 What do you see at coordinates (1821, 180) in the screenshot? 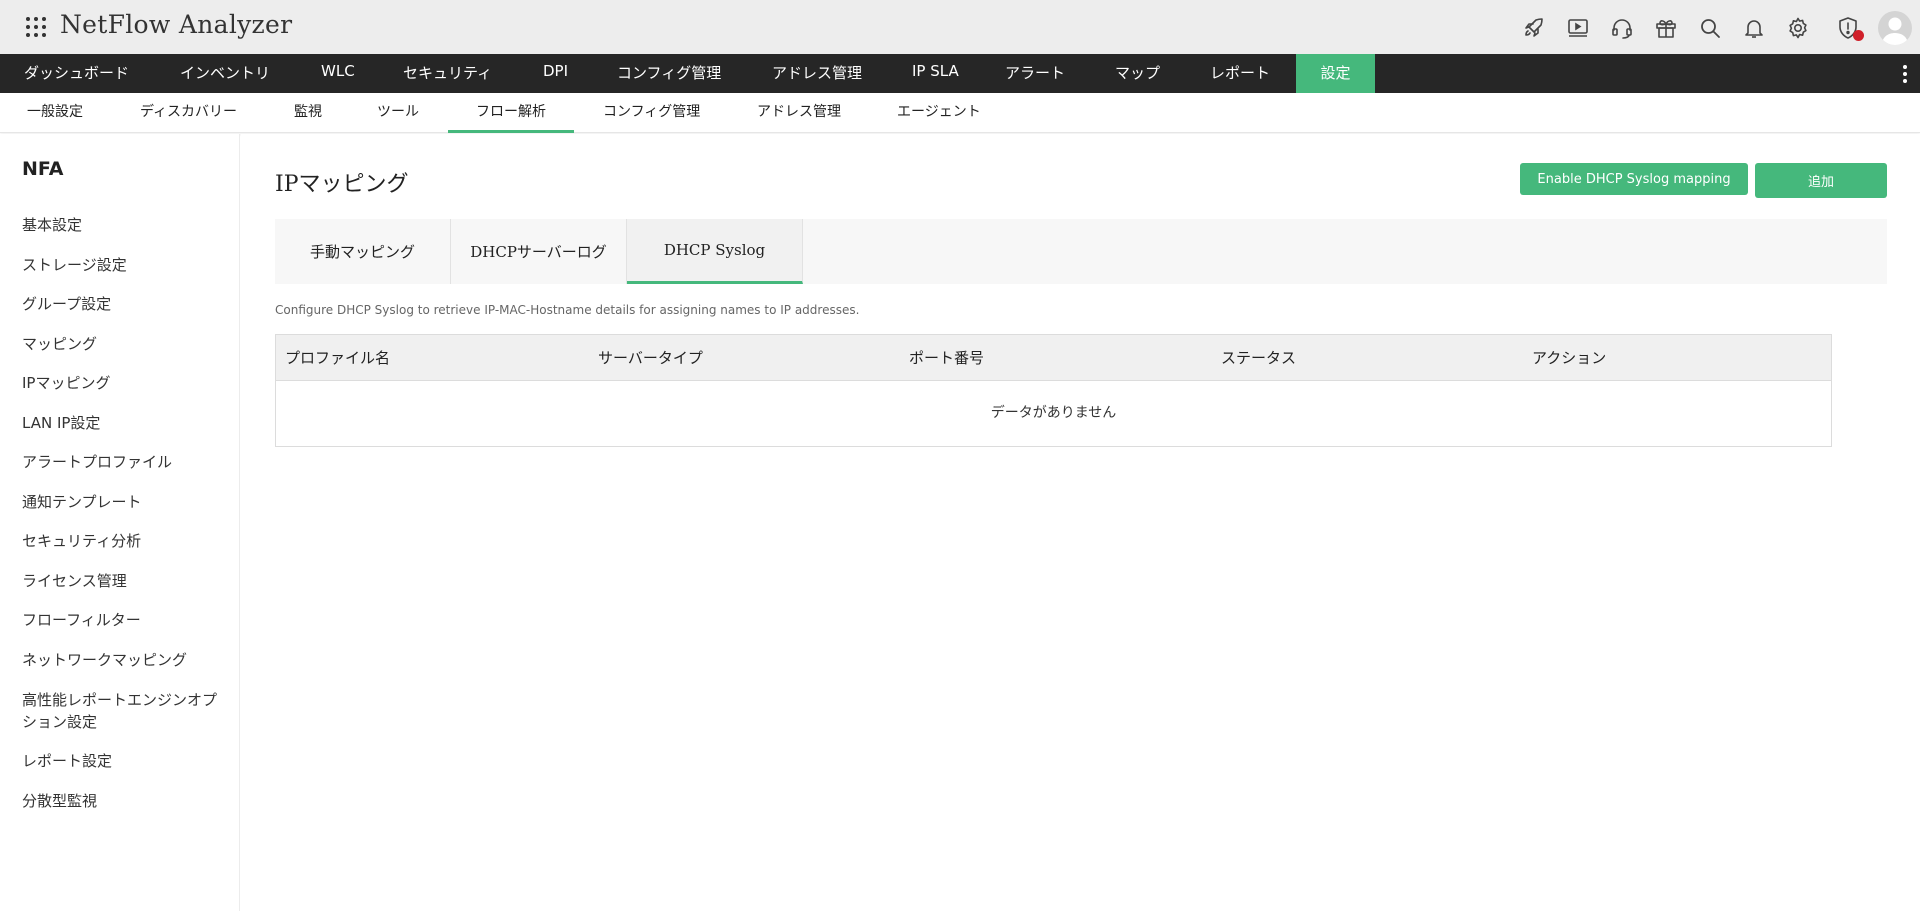
I see `add-button: 追加` at bounding box center [1821, 180].